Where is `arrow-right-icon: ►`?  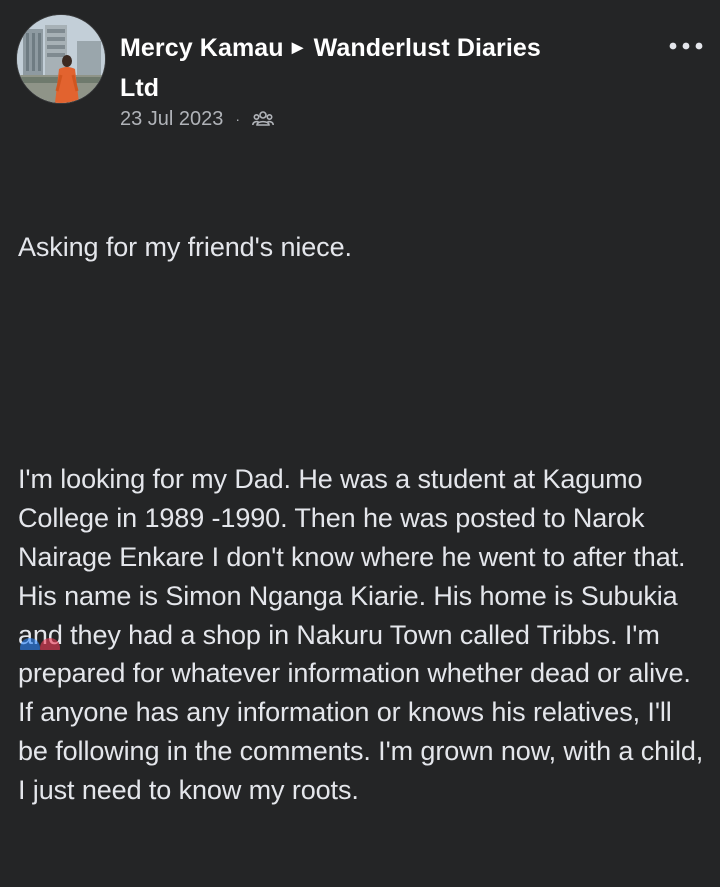
arrow-right-icon: ► is located at coordinates (297, 48).